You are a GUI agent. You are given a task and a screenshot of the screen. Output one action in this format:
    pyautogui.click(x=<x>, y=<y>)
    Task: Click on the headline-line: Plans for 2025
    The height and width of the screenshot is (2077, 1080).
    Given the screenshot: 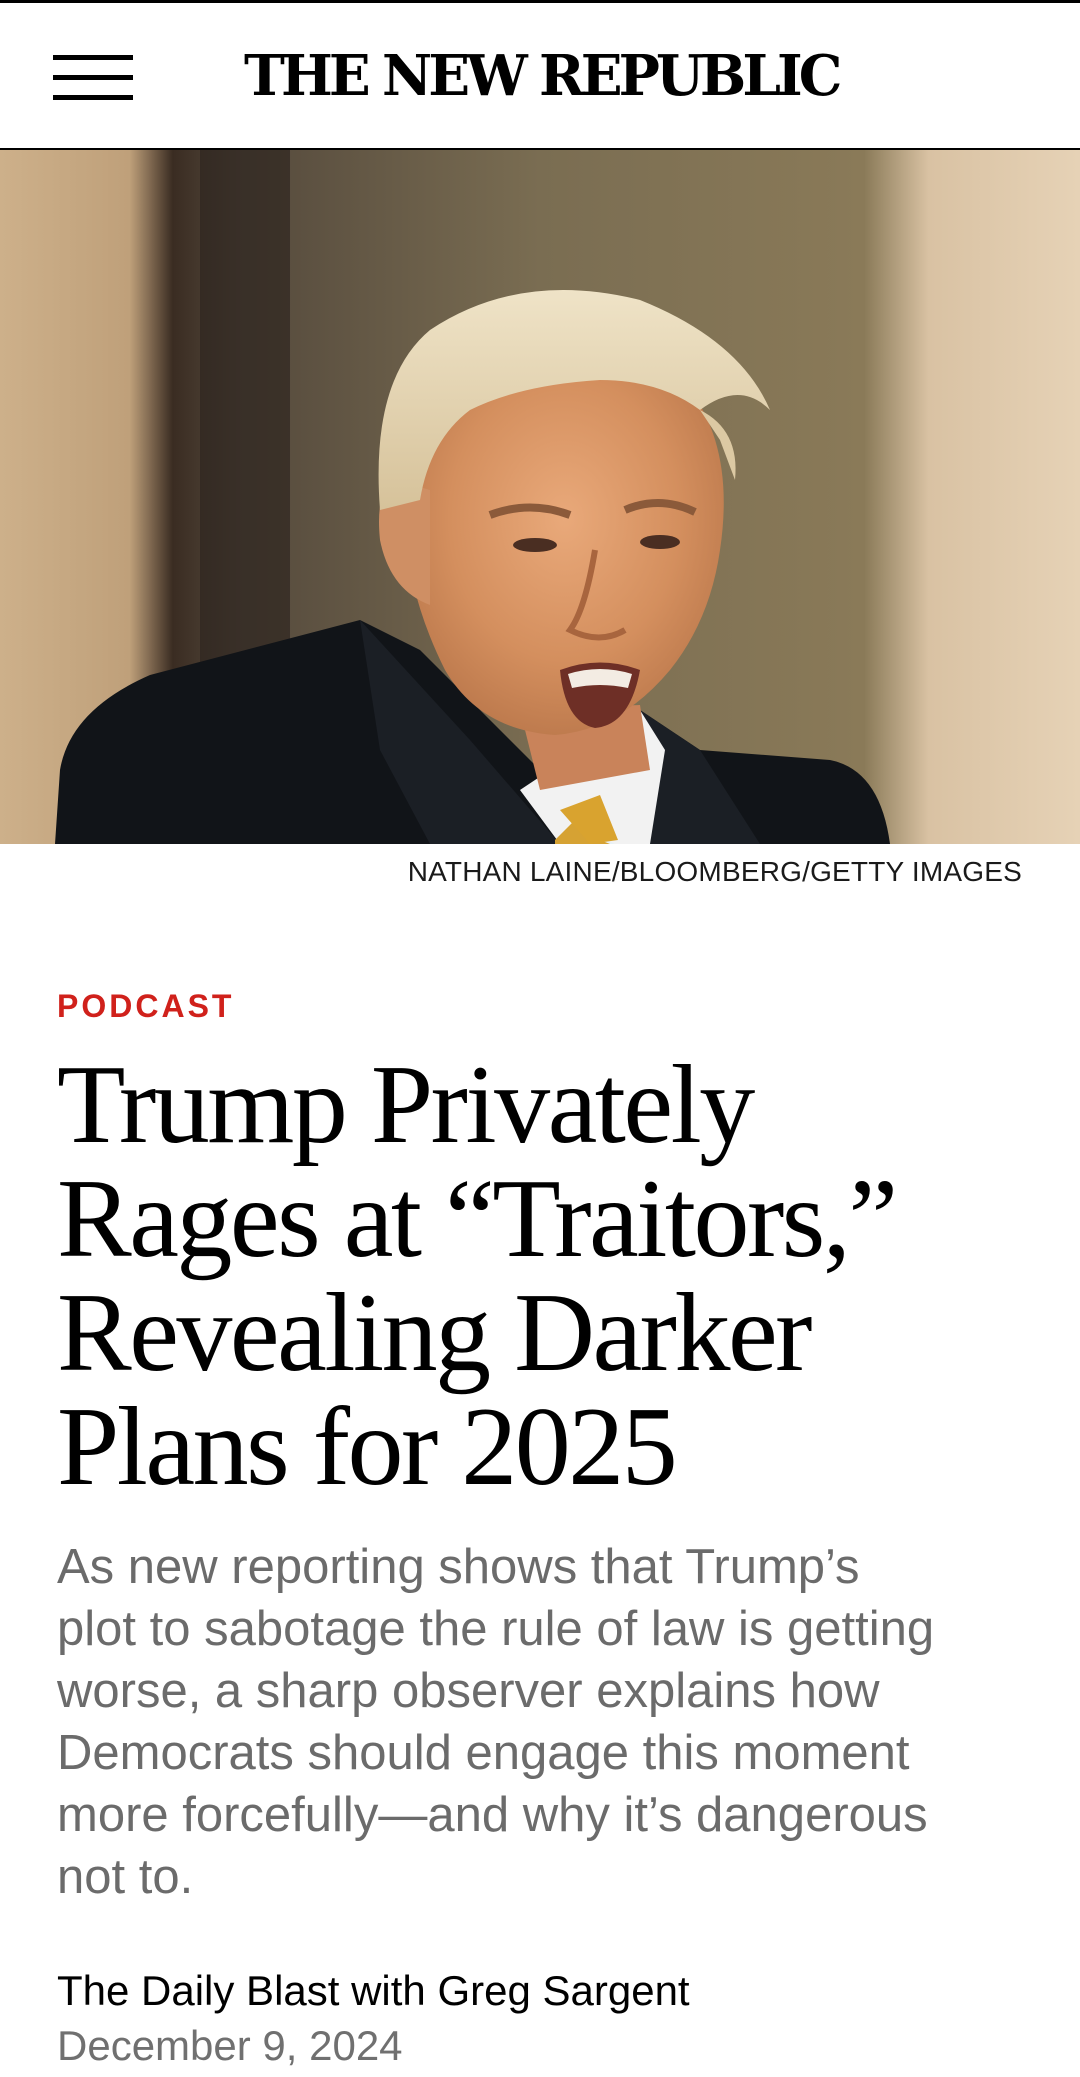 What is the action you would take?
    pyautogui.click(x=367, y=1447)
    